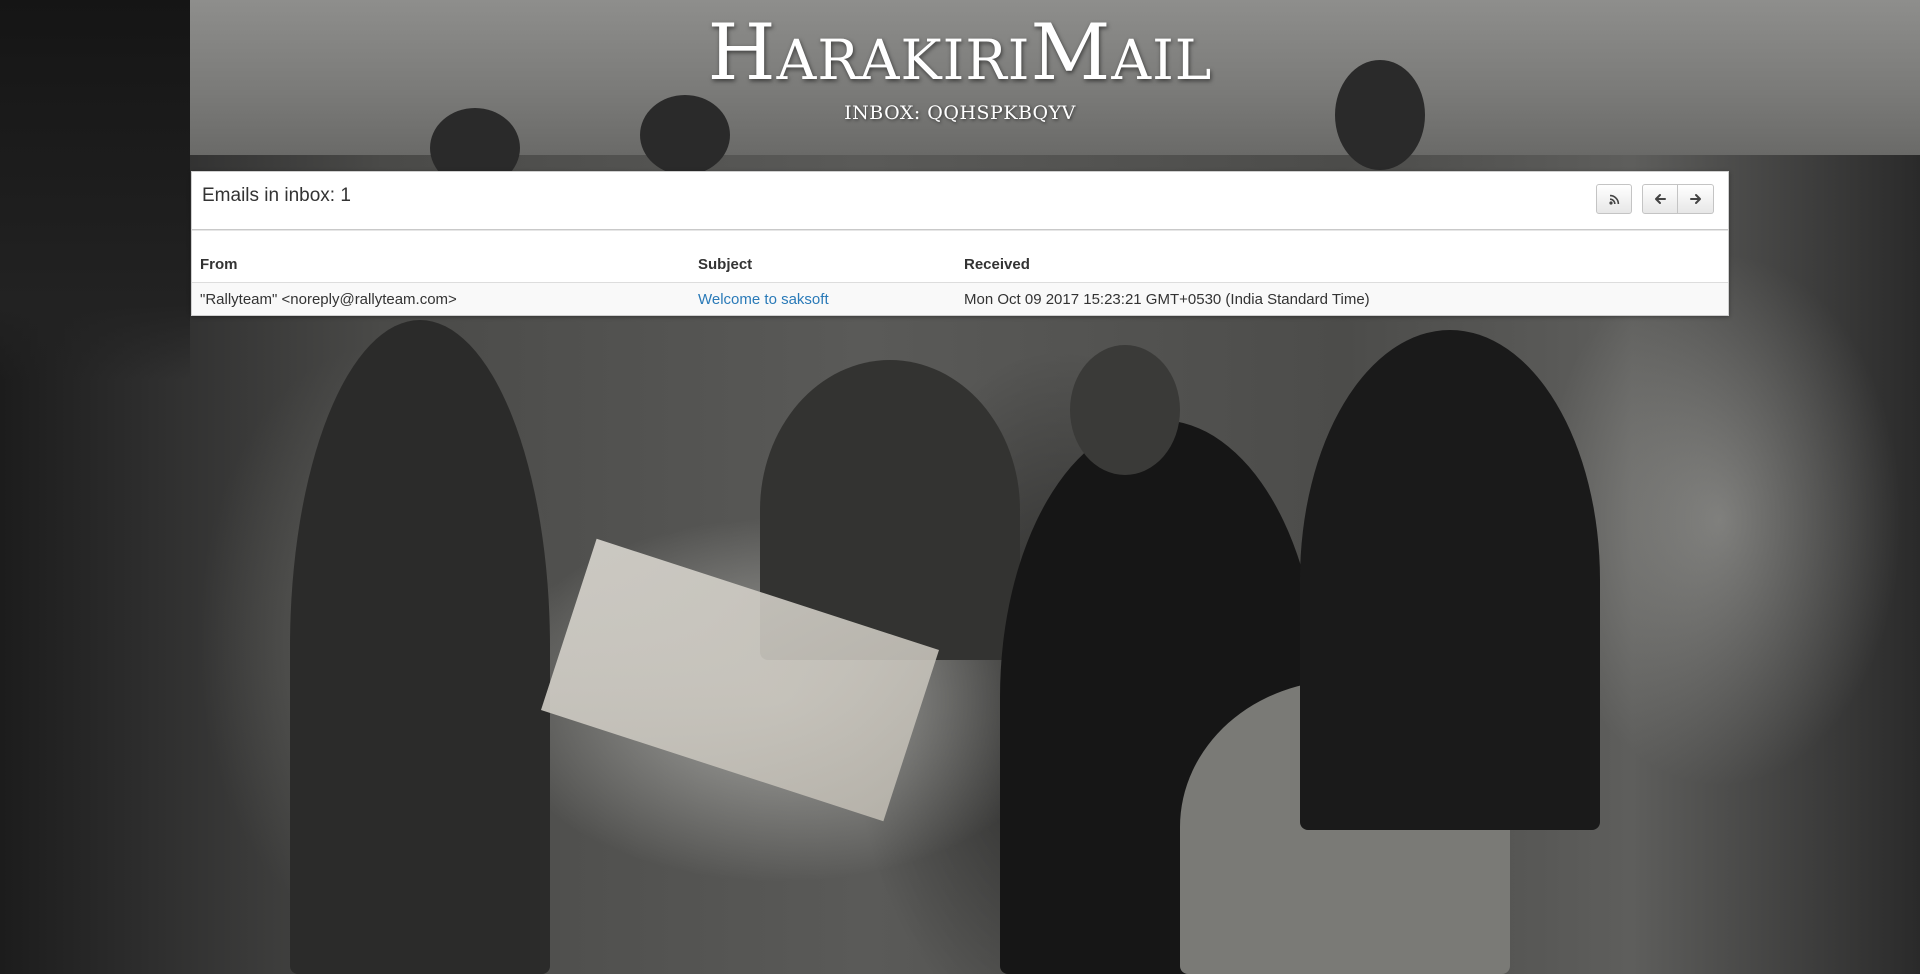 This screenshot has width=1920, height=974. What do you see at coordinates (1125, 410) in the screenshot?
I see `background-head` at bounding box center [1125, 410].